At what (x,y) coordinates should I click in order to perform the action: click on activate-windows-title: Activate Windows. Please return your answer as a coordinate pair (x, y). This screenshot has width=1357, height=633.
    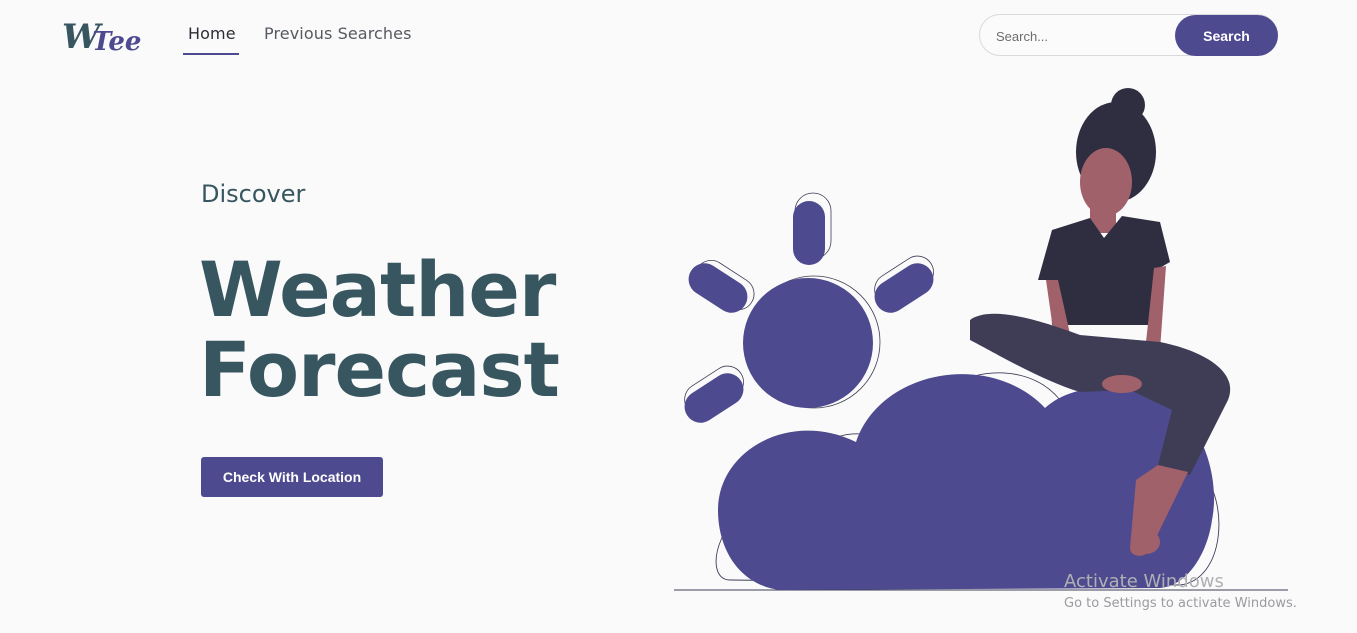
    Looking at the image, I should click on (1144, 581).